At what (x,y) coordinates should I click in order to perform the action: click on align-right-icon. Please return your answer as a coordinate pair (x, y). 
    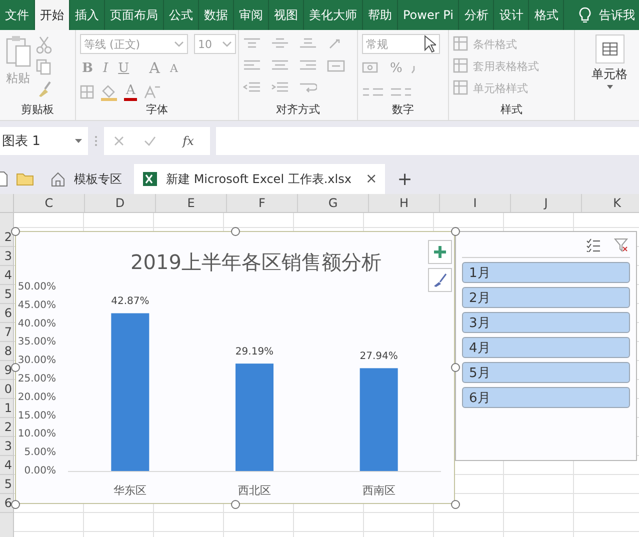
    Looking at the image, I should click on (308, 66).